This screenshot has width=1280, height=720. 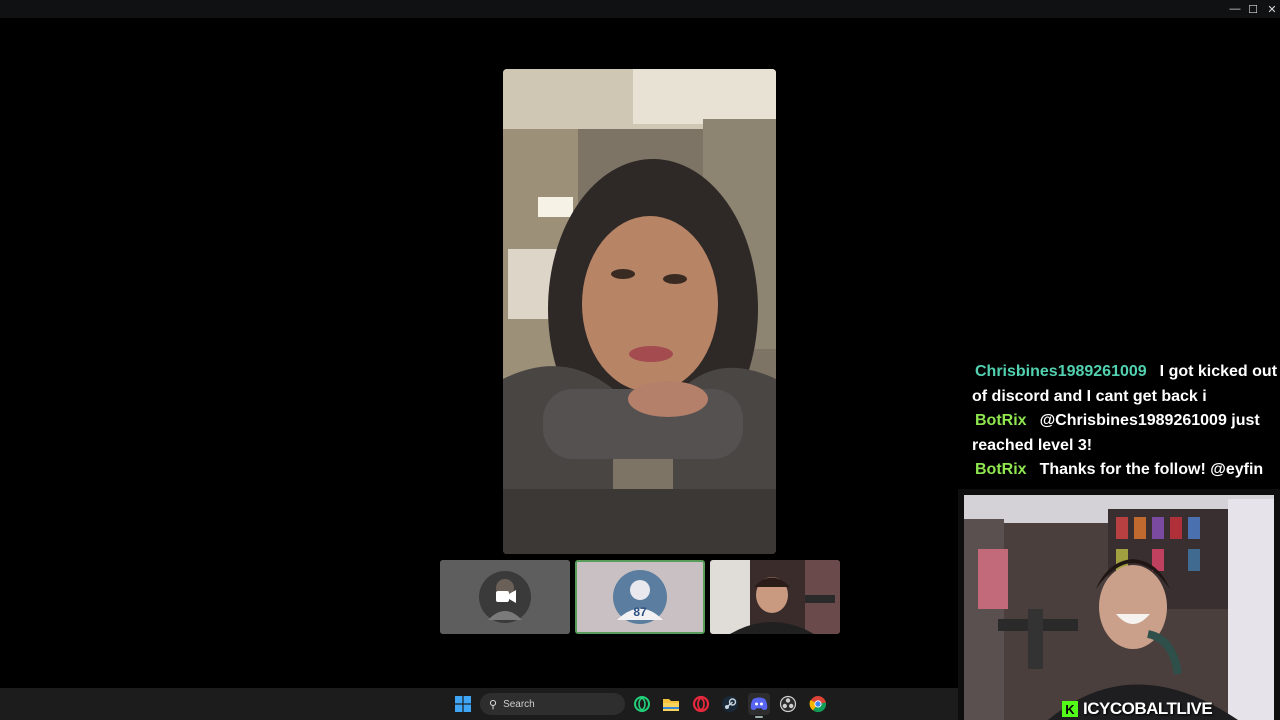 I want to click on windows-start-icon, so click(x=463, y=704).